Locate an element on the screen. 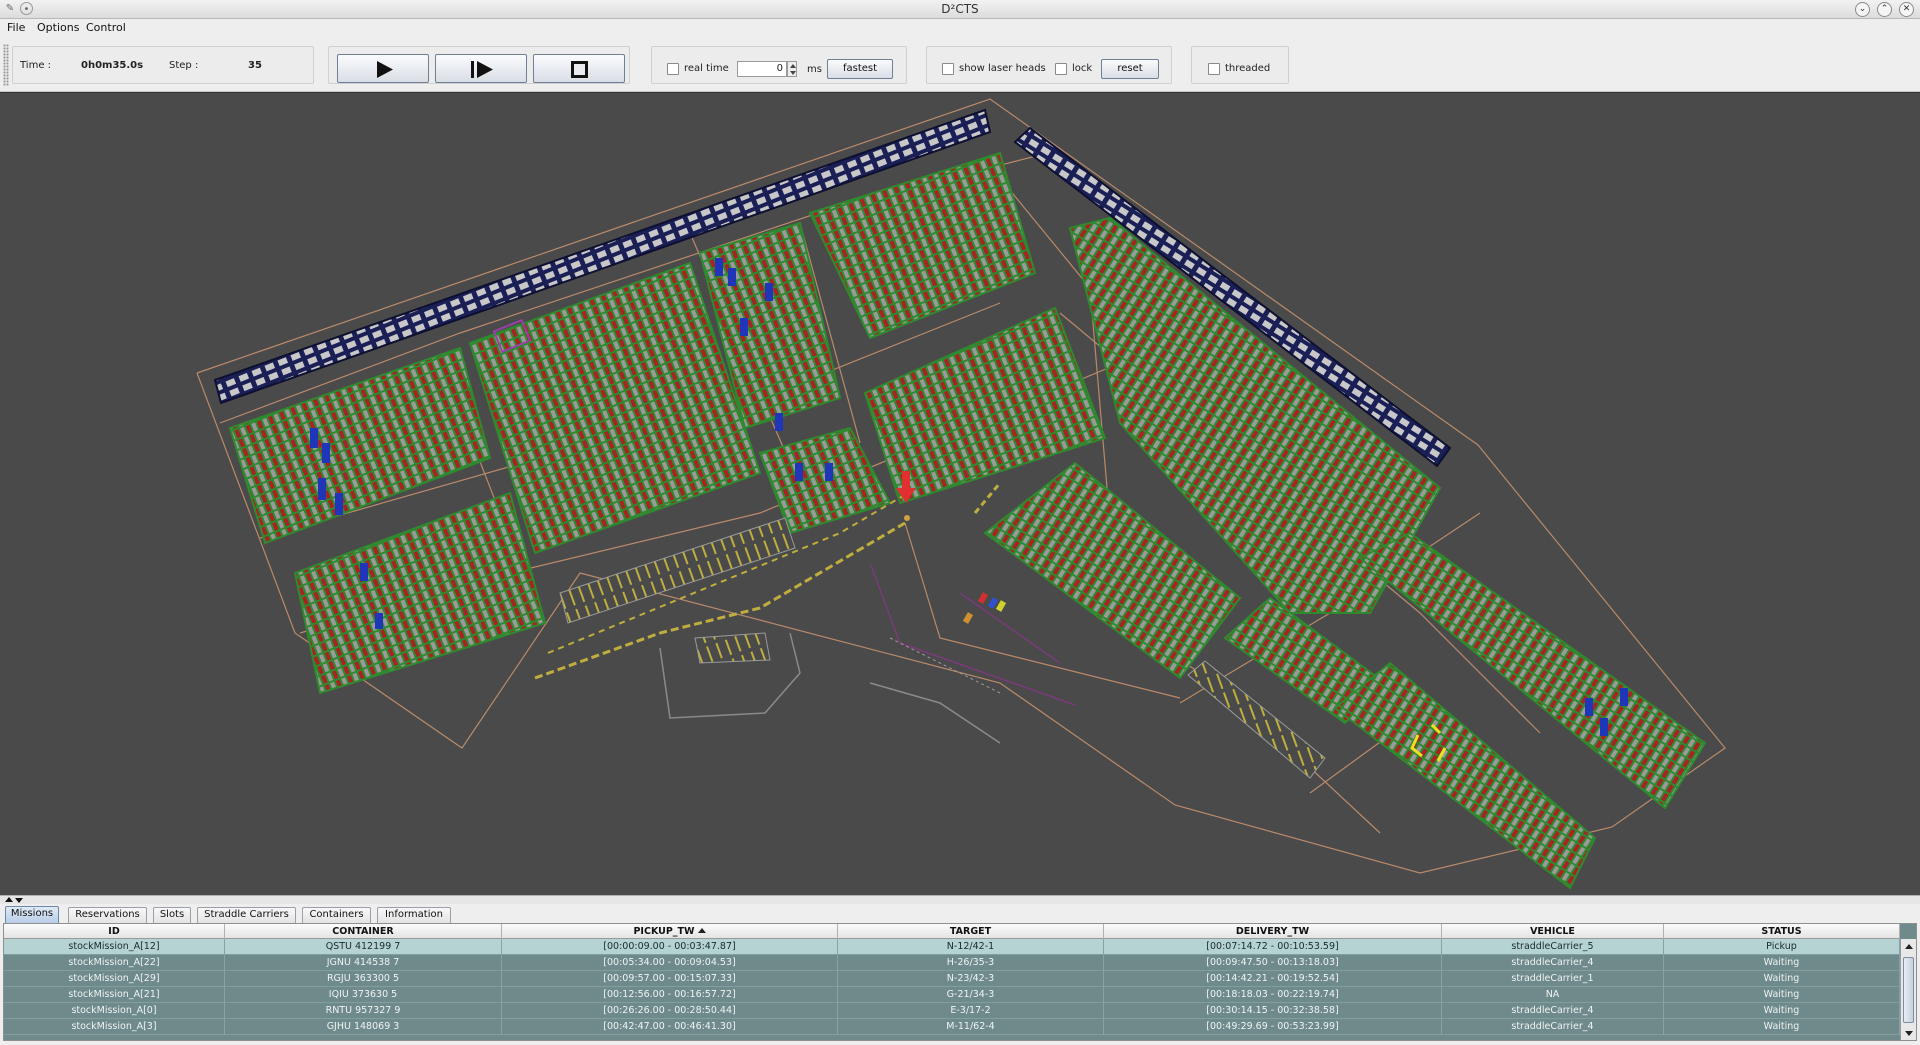  col-delivery-tw: DELIVERY_TW is located at coordinates (1273, 931).